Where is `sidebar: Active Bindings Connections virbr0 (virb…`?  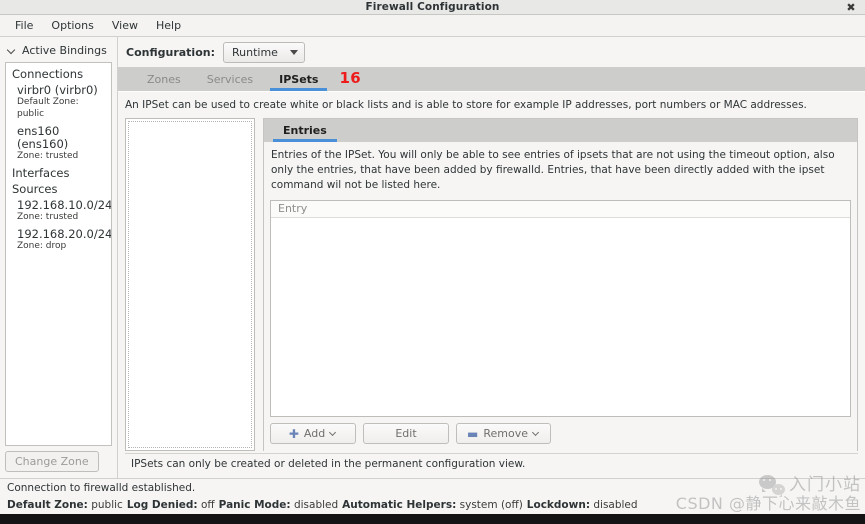
sidebar: Active Bindings Connections virbr0 (virb… is located at coordinates (59, 257).